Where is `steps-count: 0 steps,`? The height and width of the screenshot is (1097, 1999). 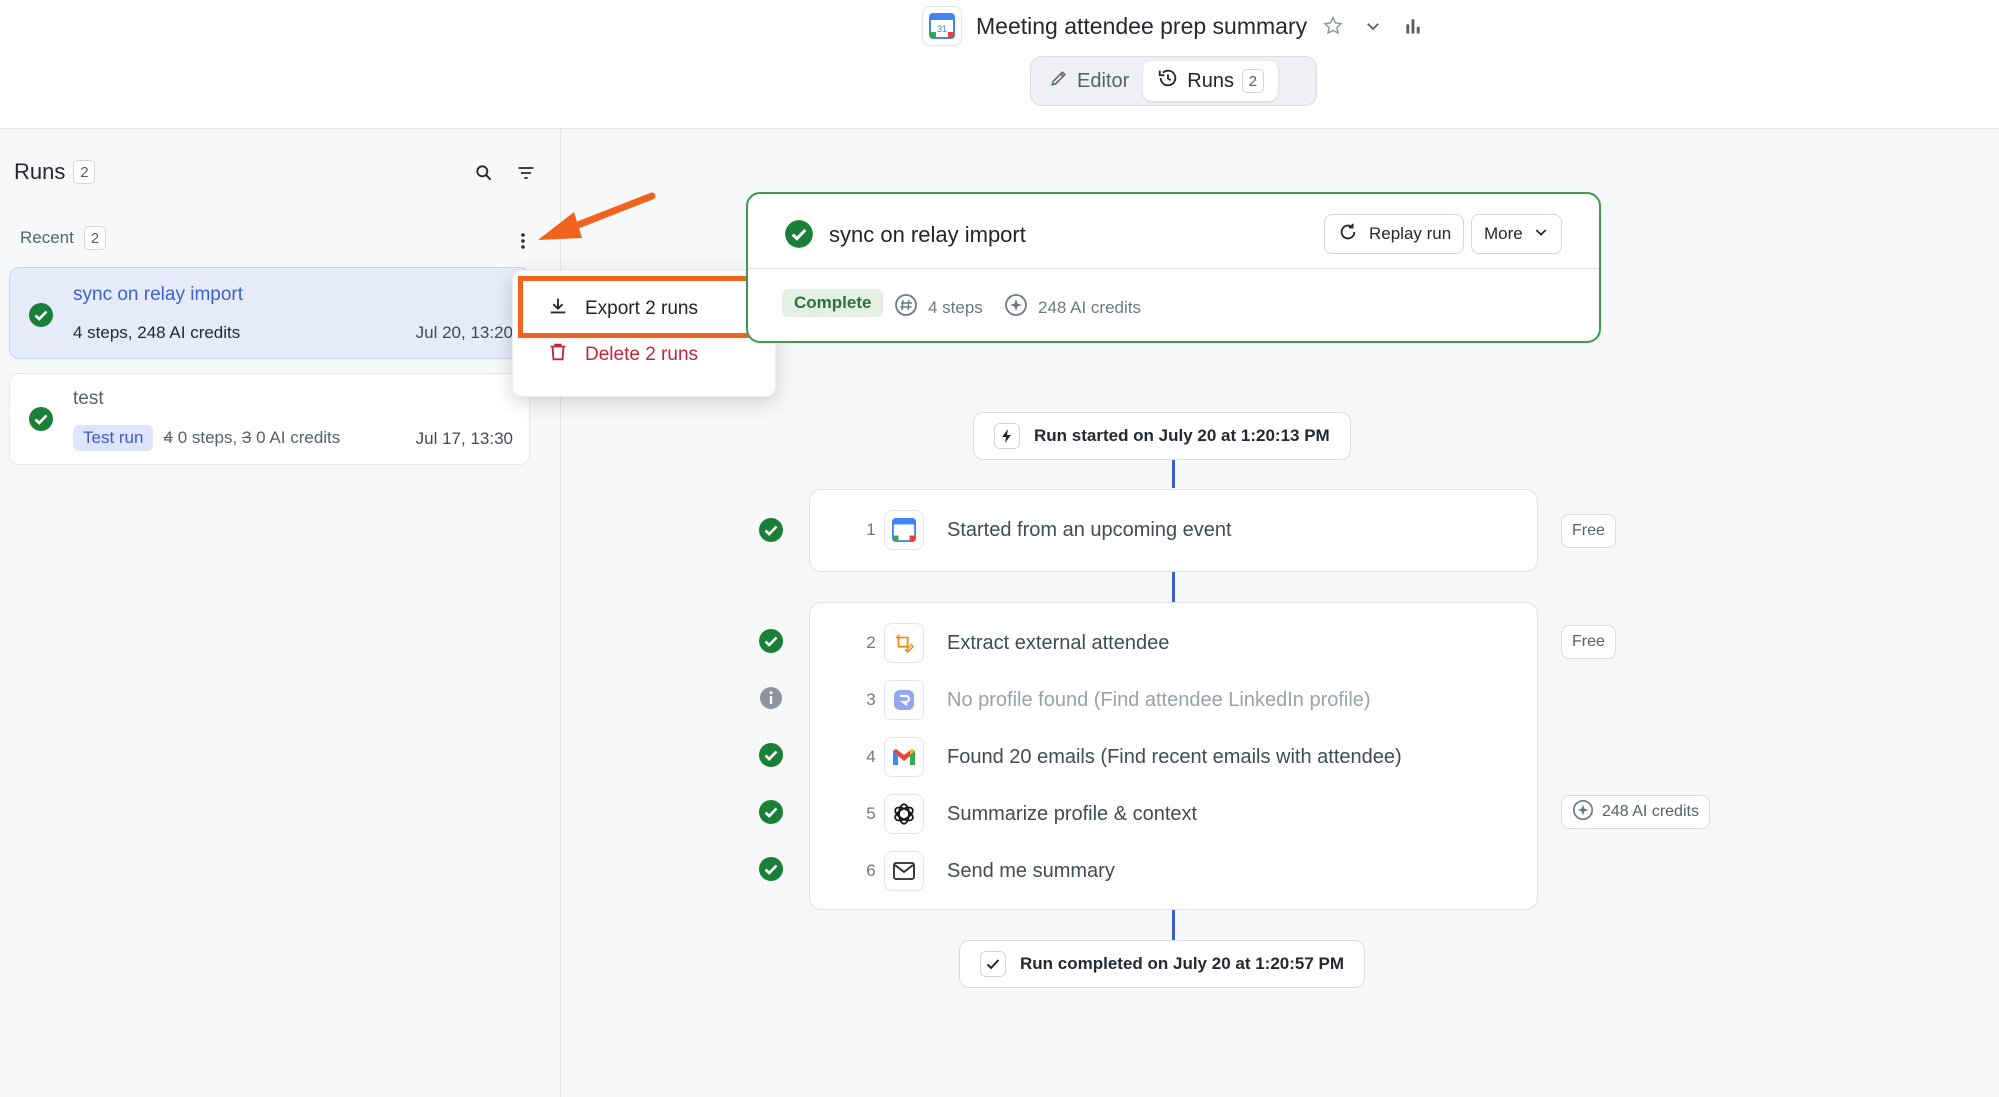
steps-count: 0 steps, is located at coordinates (207, 437).